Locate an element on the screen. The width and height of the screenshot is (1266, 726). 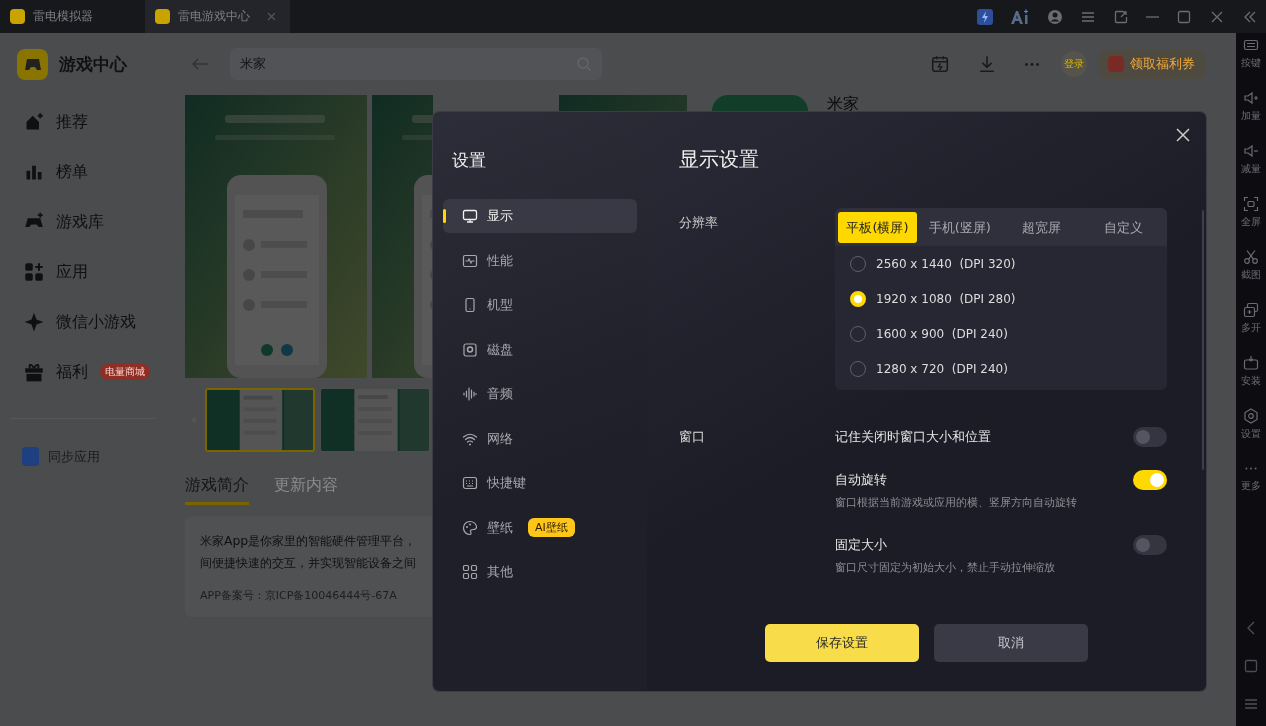
settings-nav-item: 音频 is located at coordinates (540, 394).